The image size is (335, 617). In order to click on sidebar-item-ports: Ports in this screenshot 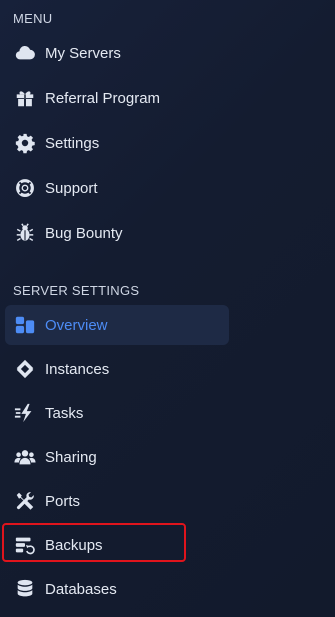, I will do `click(117, 501)`.